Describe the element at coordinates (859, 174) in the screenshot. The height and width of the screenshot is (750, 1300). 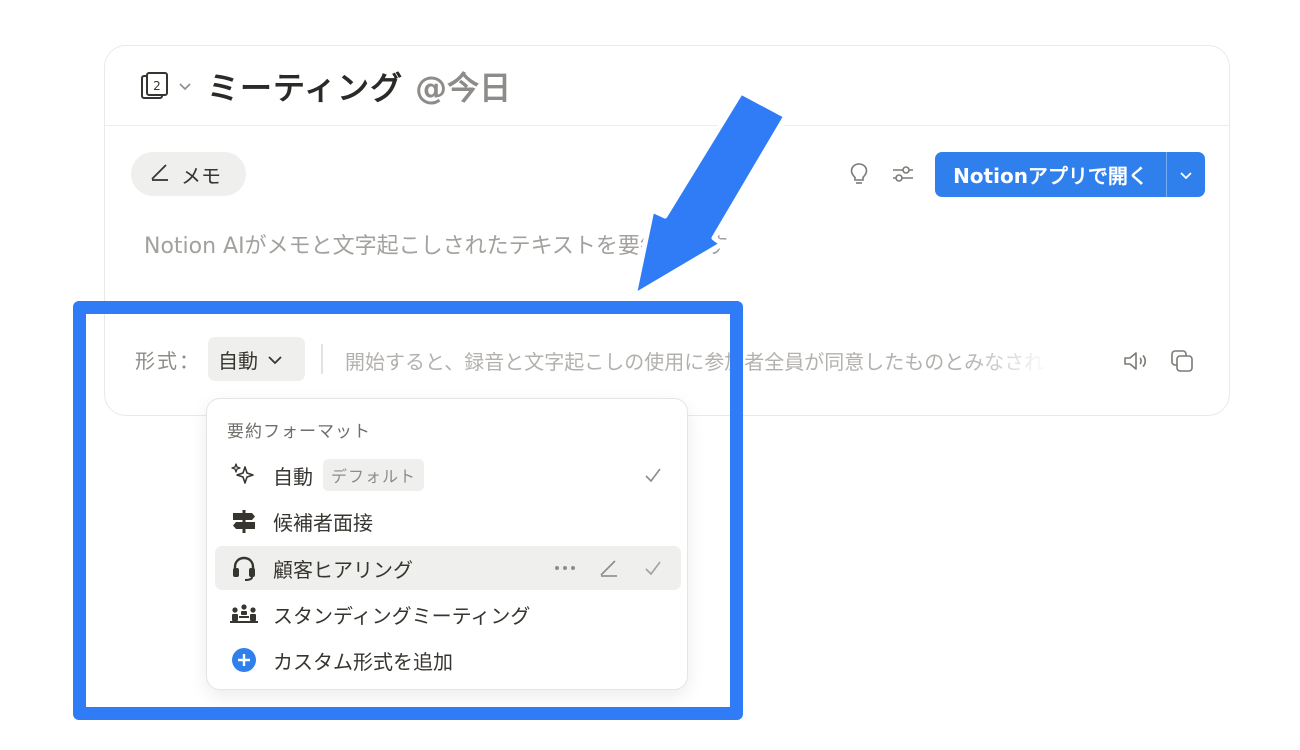
I see `lightbulb-icon` at that location.